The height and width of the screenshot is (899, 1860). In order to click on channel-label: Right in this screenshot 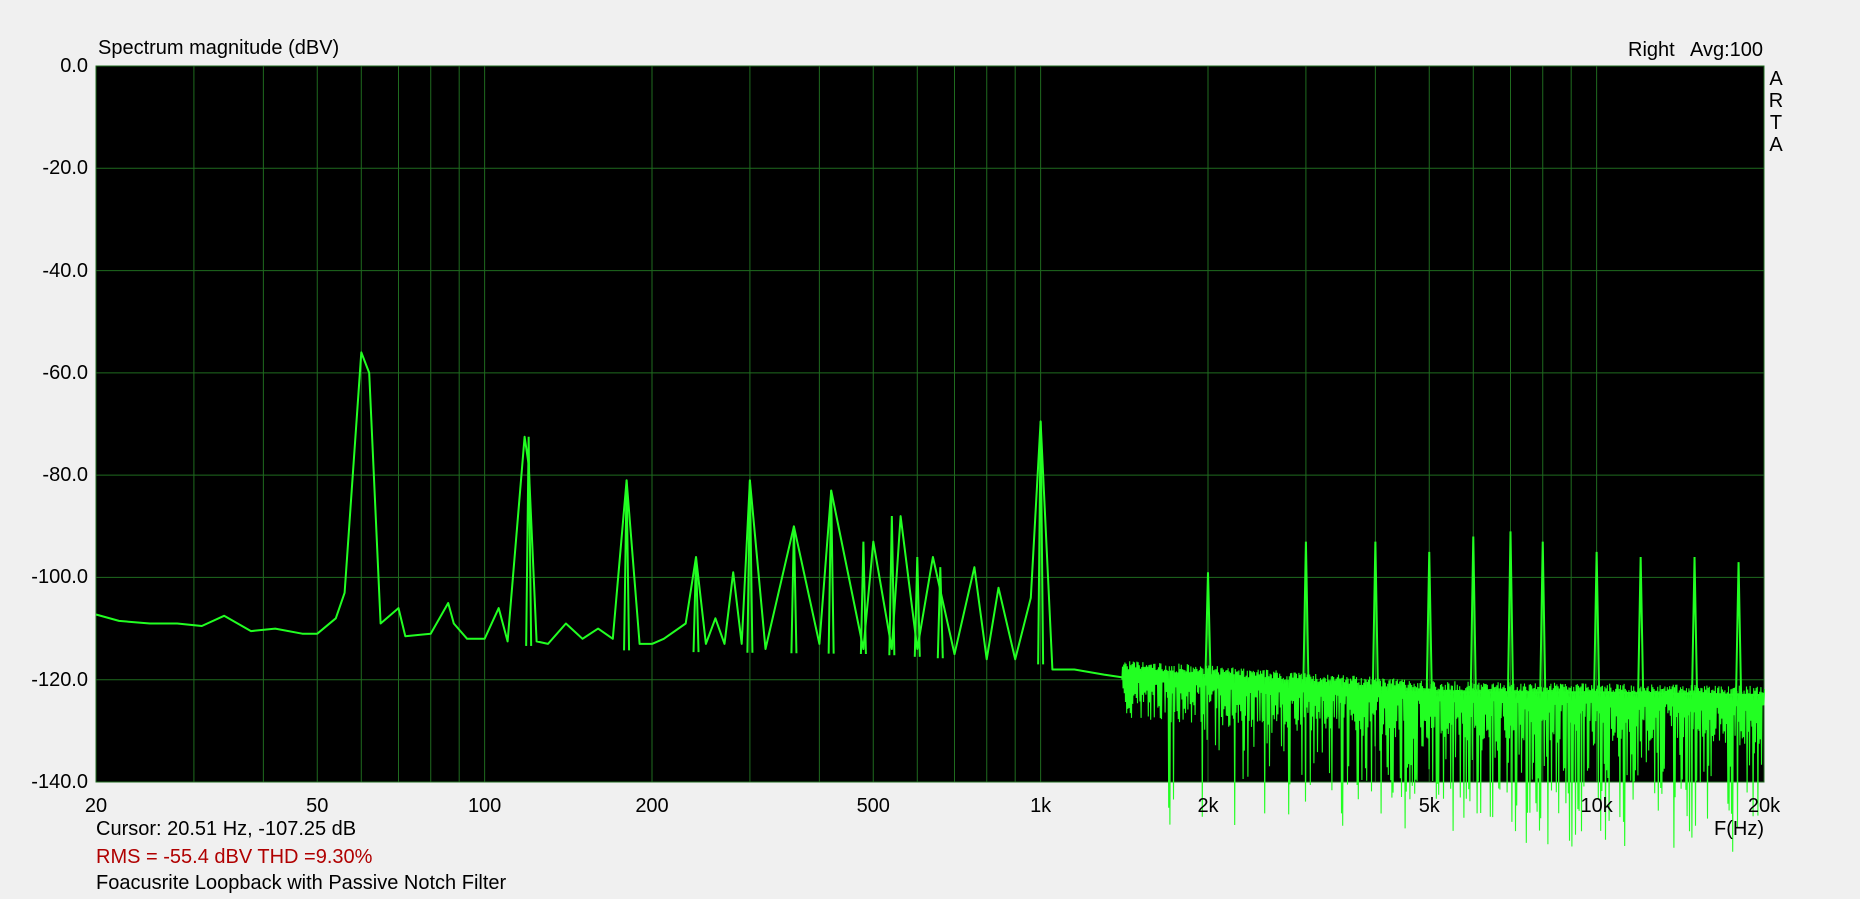, I will do `click(1651, 50)`.